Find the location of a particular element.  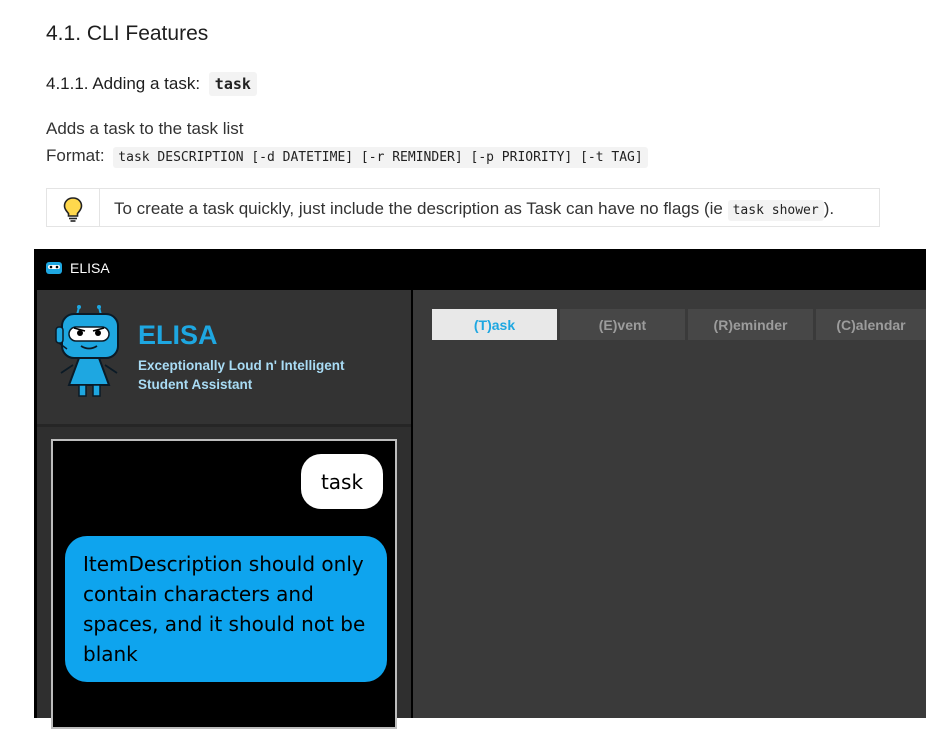

section-title: 4.1. CLI Features is located at coordinates (127, 33).